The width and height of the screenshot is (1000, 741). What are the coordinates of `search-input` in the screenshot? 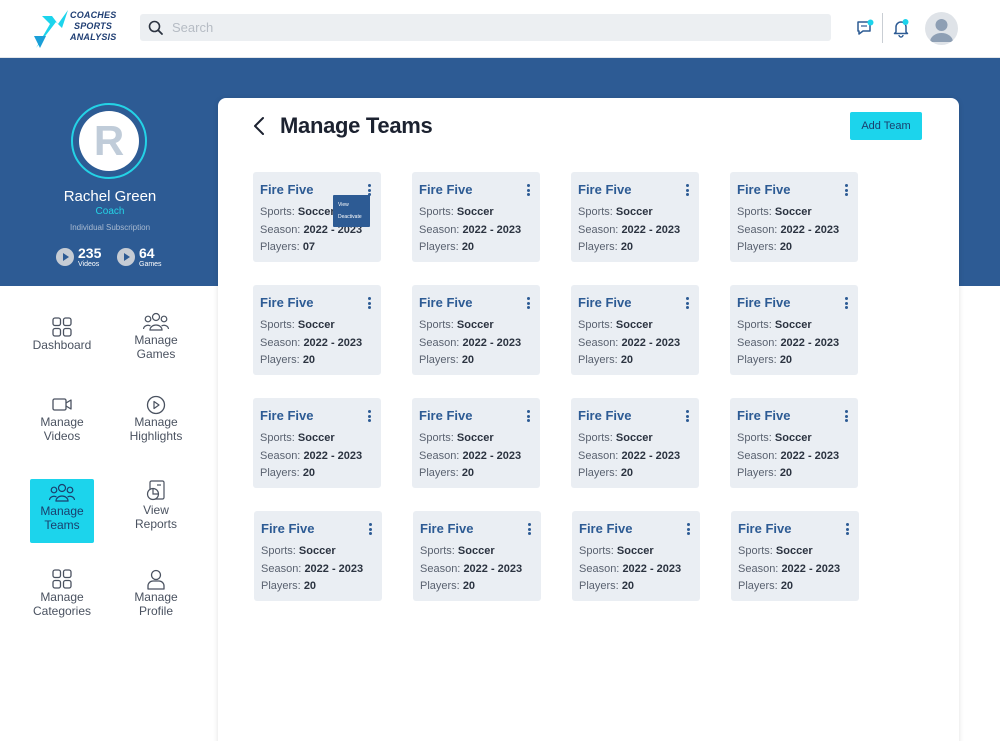 It's located at (492, 27).